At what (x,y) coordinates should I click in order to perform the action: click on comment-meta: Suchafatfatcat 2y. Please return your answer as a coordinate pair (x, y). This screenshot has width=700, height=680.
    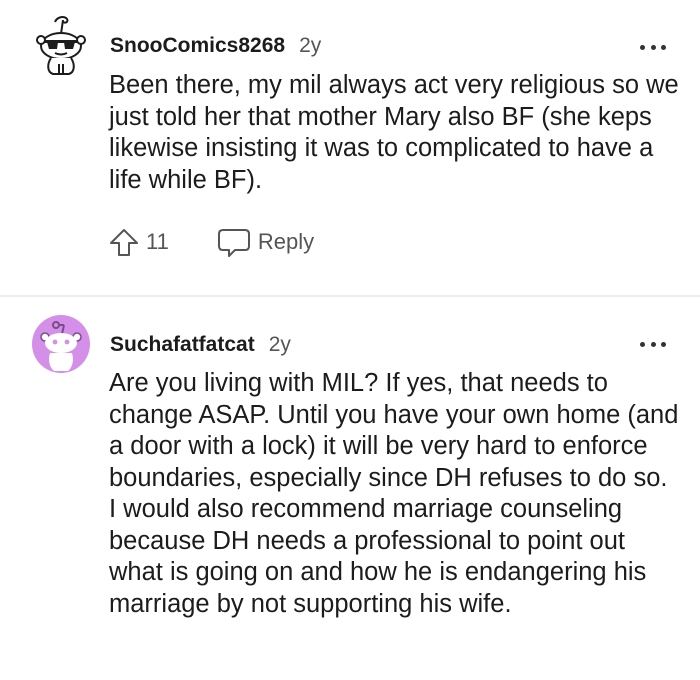
    Looking at the image, I should click on (200, 345).